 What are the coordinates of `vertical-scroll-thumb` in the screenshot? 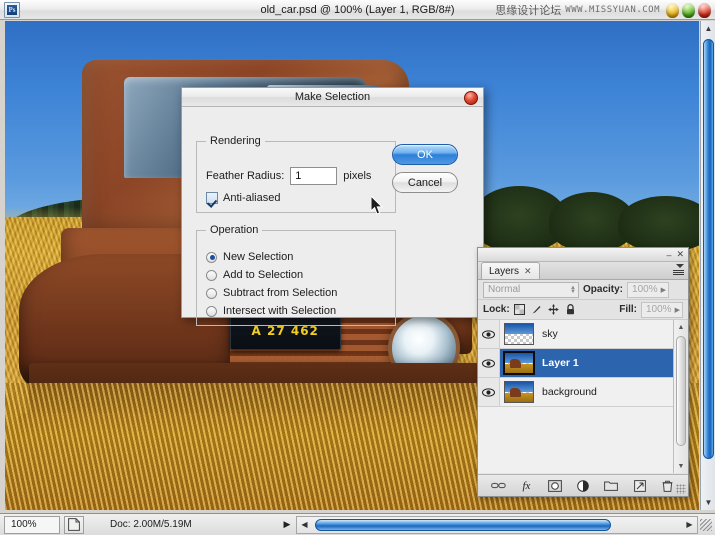 It's located at (708, 249).